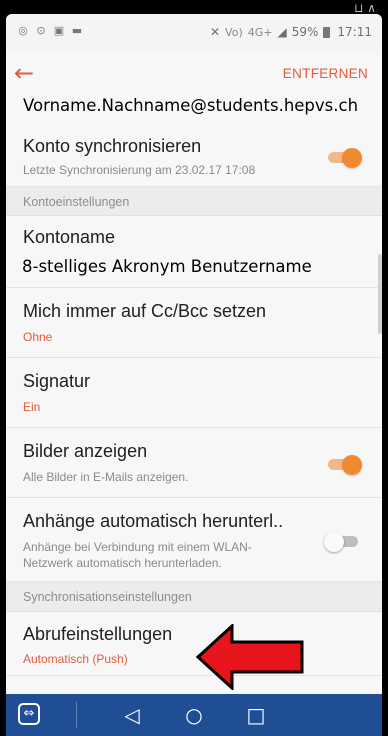 Image resolution: width=388 pixels, height=736 pixels. What do you see at coordinates (380, 294) in the screenshot?
I see `scrollbar` at bounding box center [380, 294].